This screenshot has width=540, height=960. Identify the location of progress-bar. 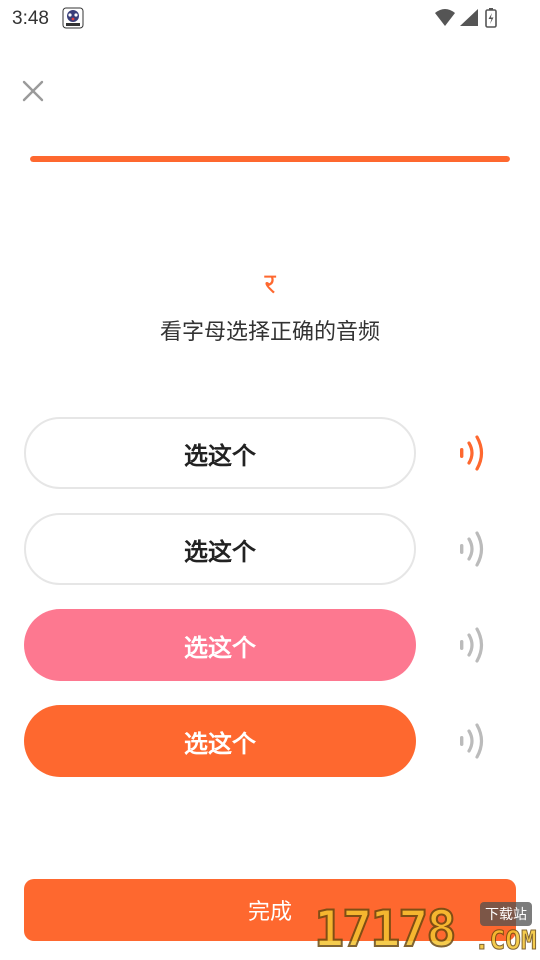
(270, 159).